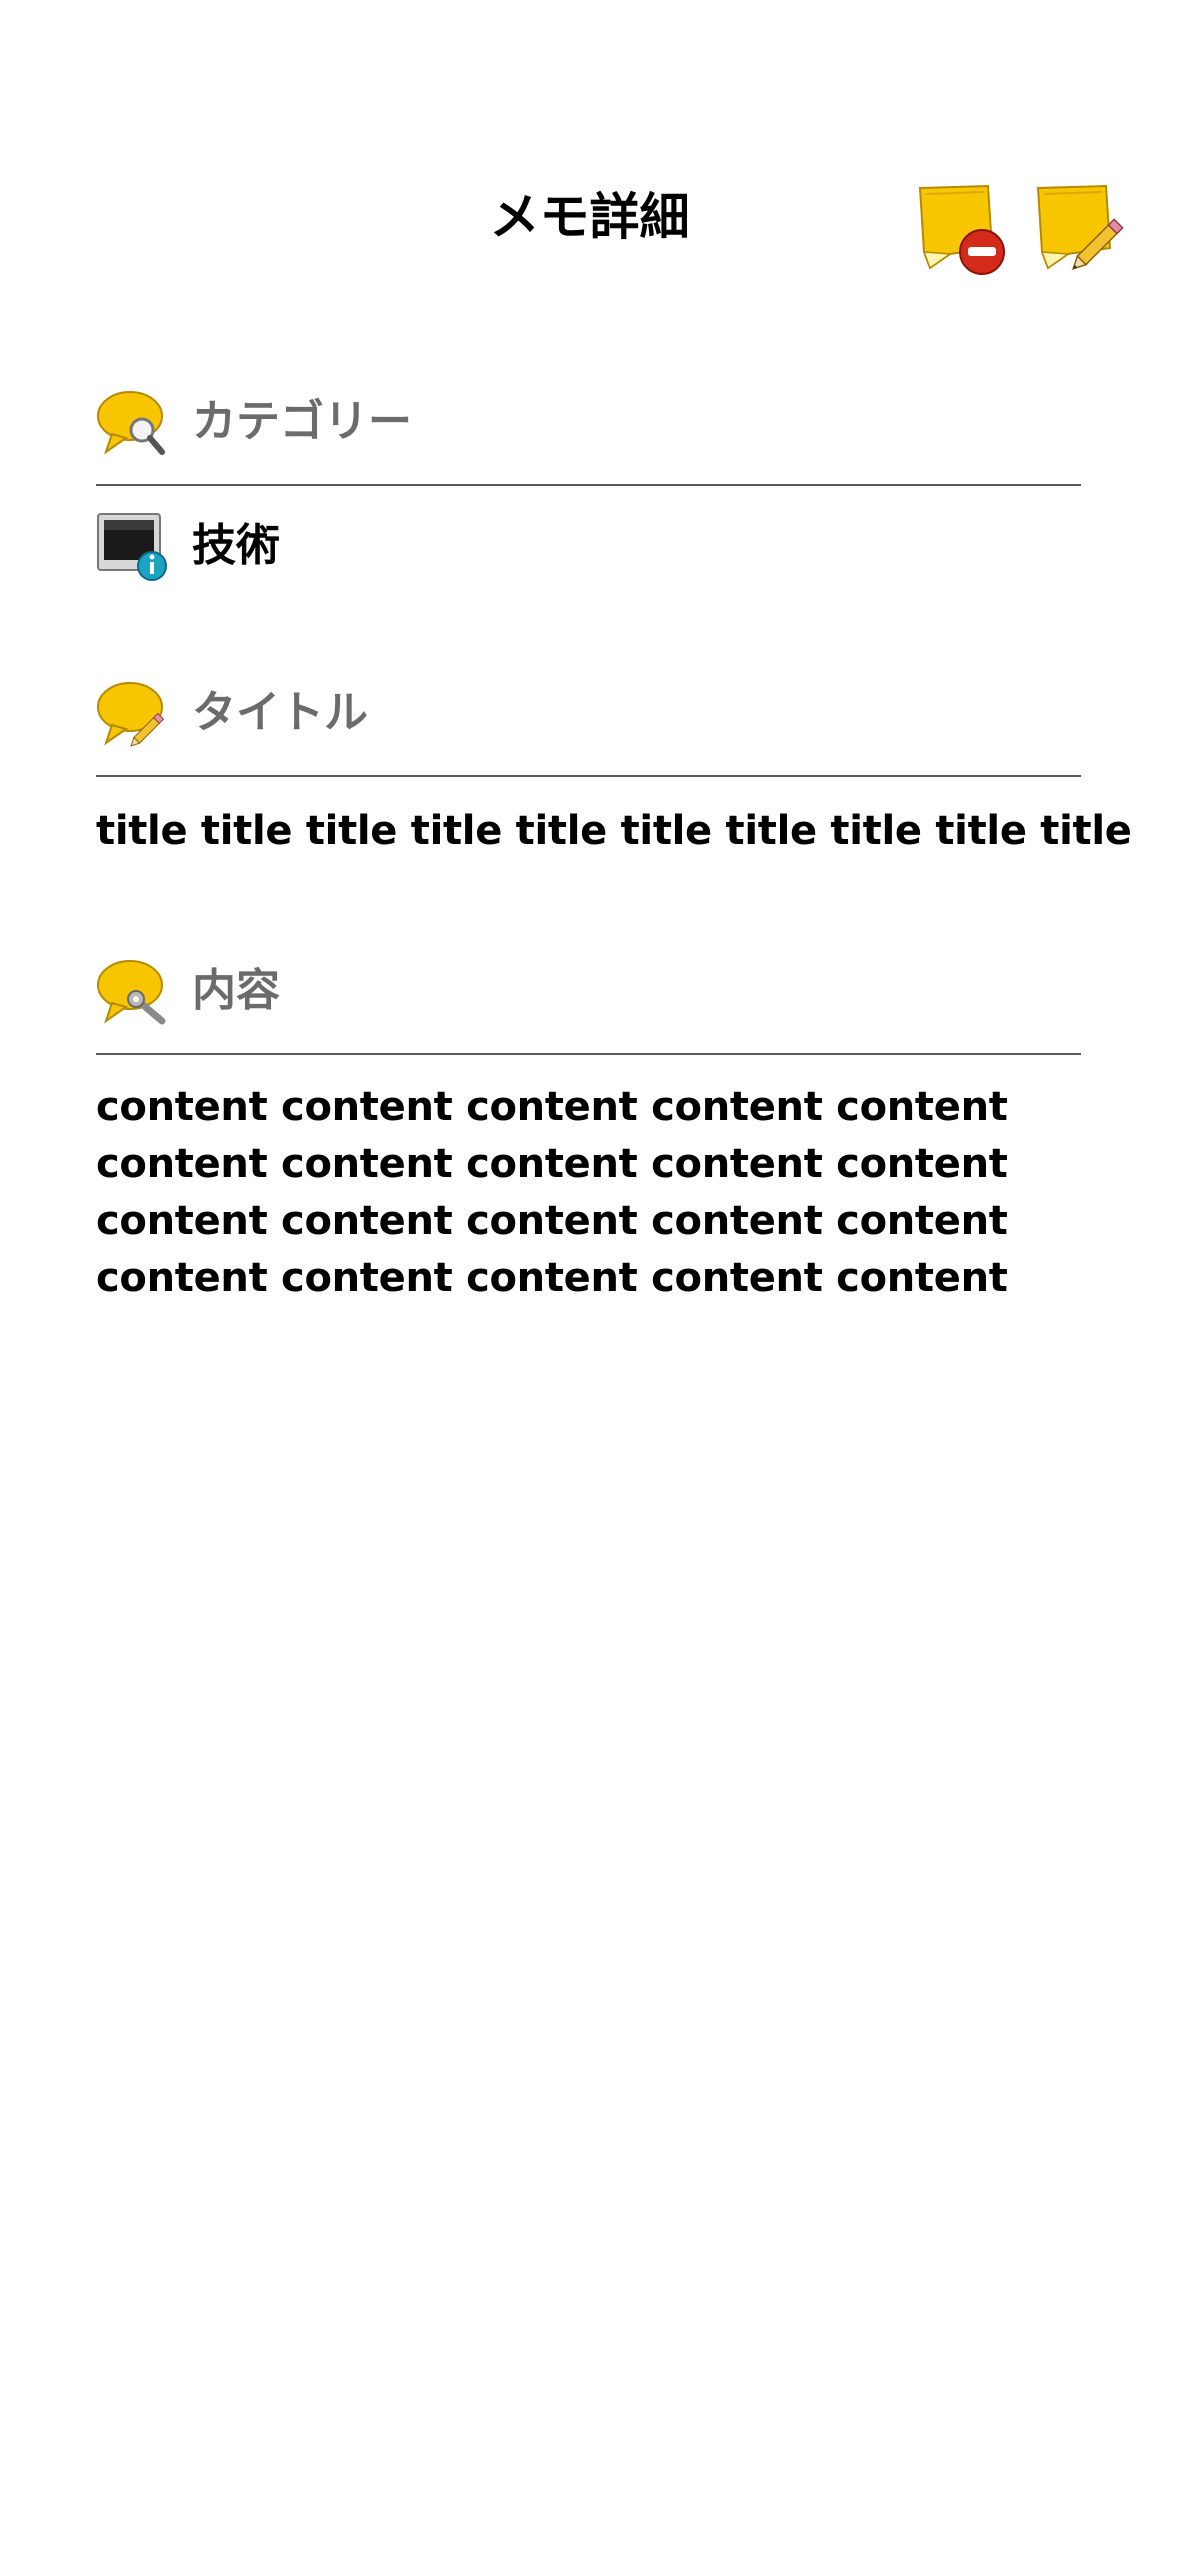  I want to click on category-divider, so click(588, 485).